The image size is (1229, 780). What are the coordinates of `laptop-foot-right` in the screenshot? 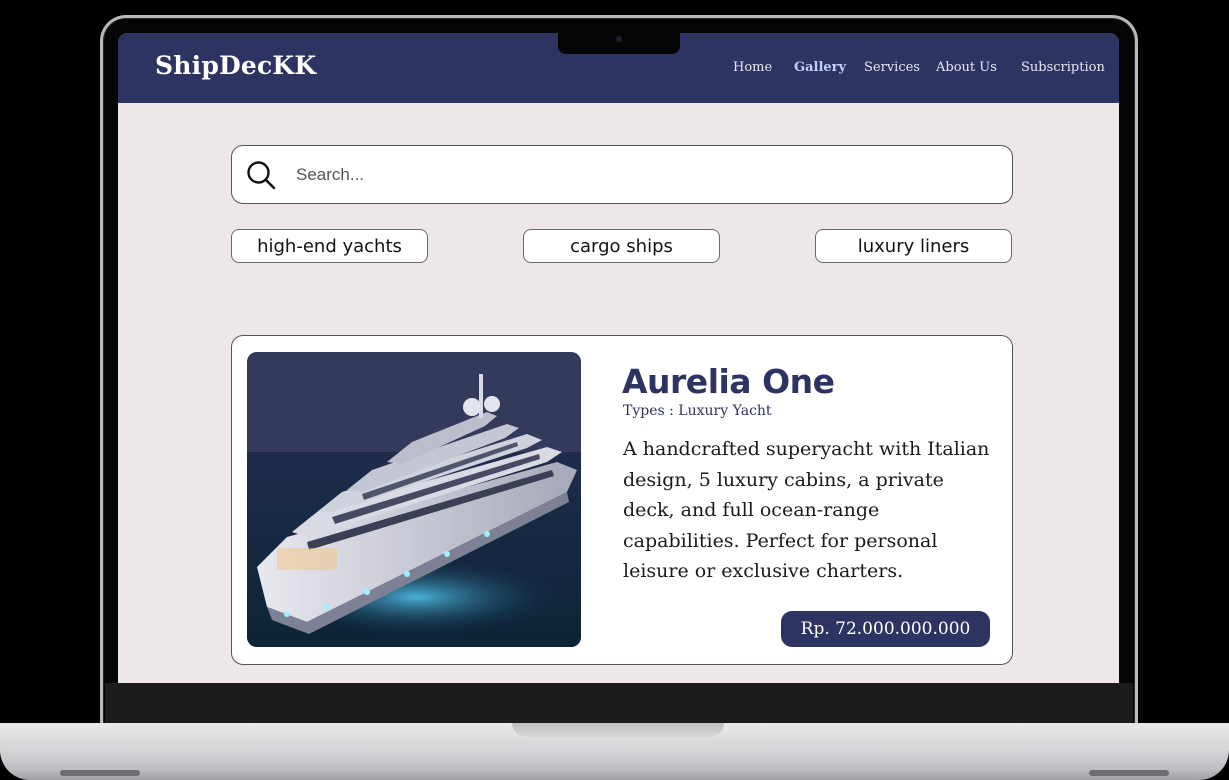 It's located at (1129, 773).